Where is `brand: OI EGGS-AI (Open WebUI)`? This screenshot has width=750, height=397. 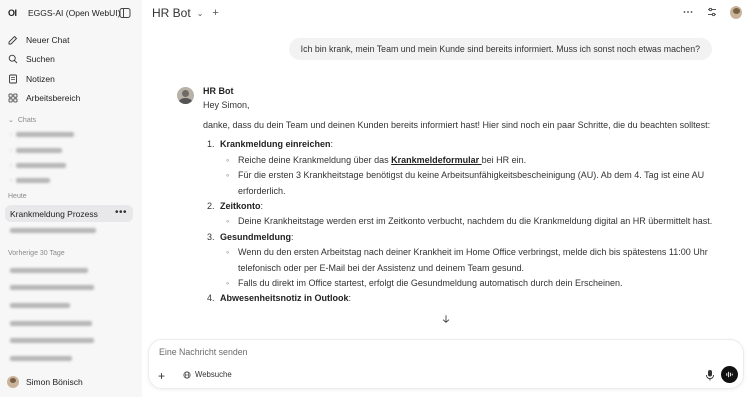
brand: OI EGGS-AI (Open WebUI) is located at coordinates (64, 13).